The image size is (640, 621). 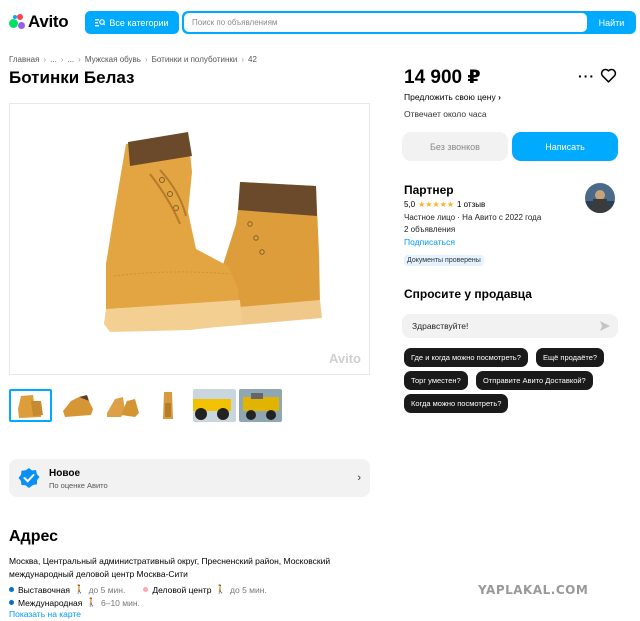 I want to click on reviews-link: 1 отзыв, so click(x=471, y=204).